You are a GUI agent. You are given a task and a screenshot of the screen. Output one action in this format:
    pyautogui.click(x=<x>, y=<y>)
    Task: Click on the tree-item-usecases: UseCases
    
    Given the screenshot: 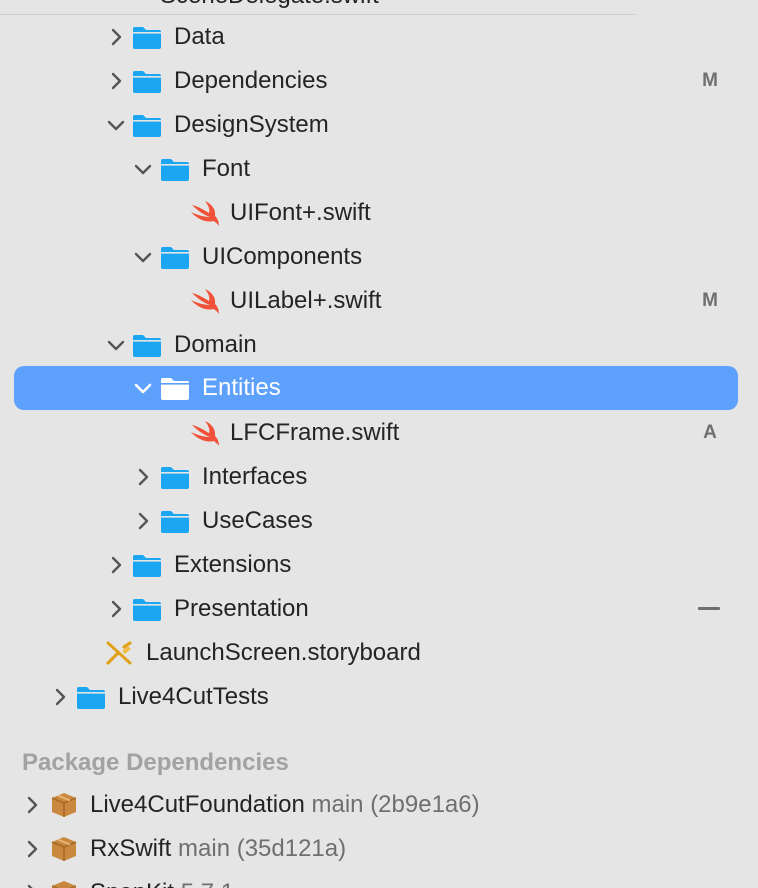 What is the action you would take?
    pyautogui.click(x=379, y=521)
    